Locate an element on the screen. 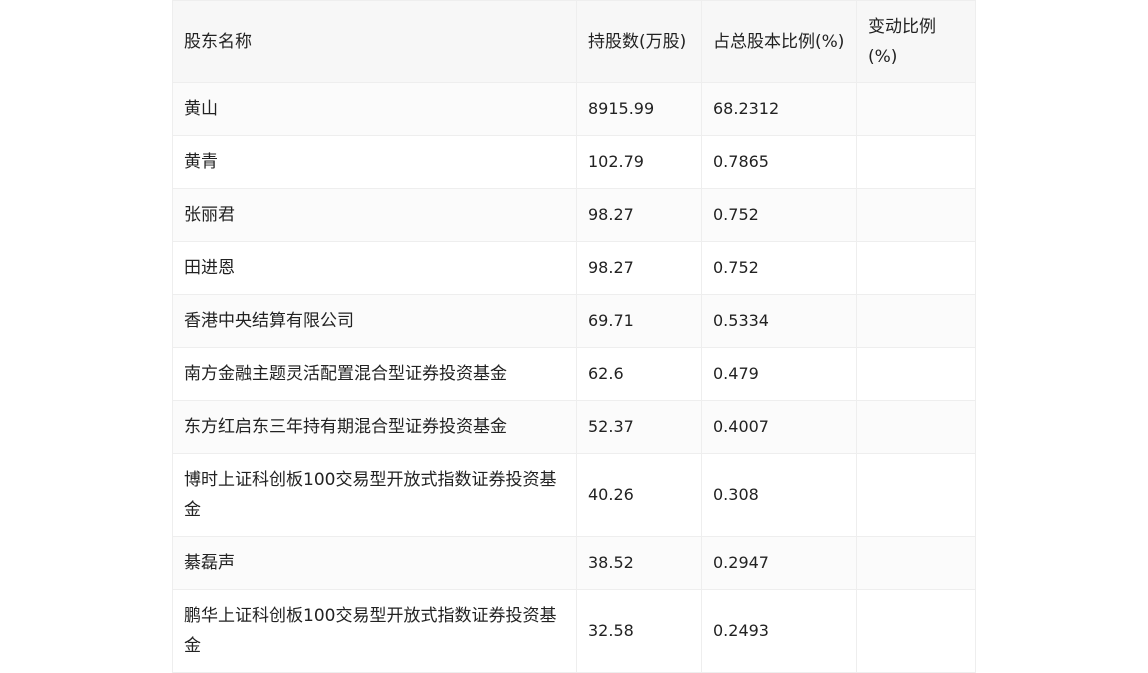  cell-shares: 32.58 is located at coordinates (639, 631).